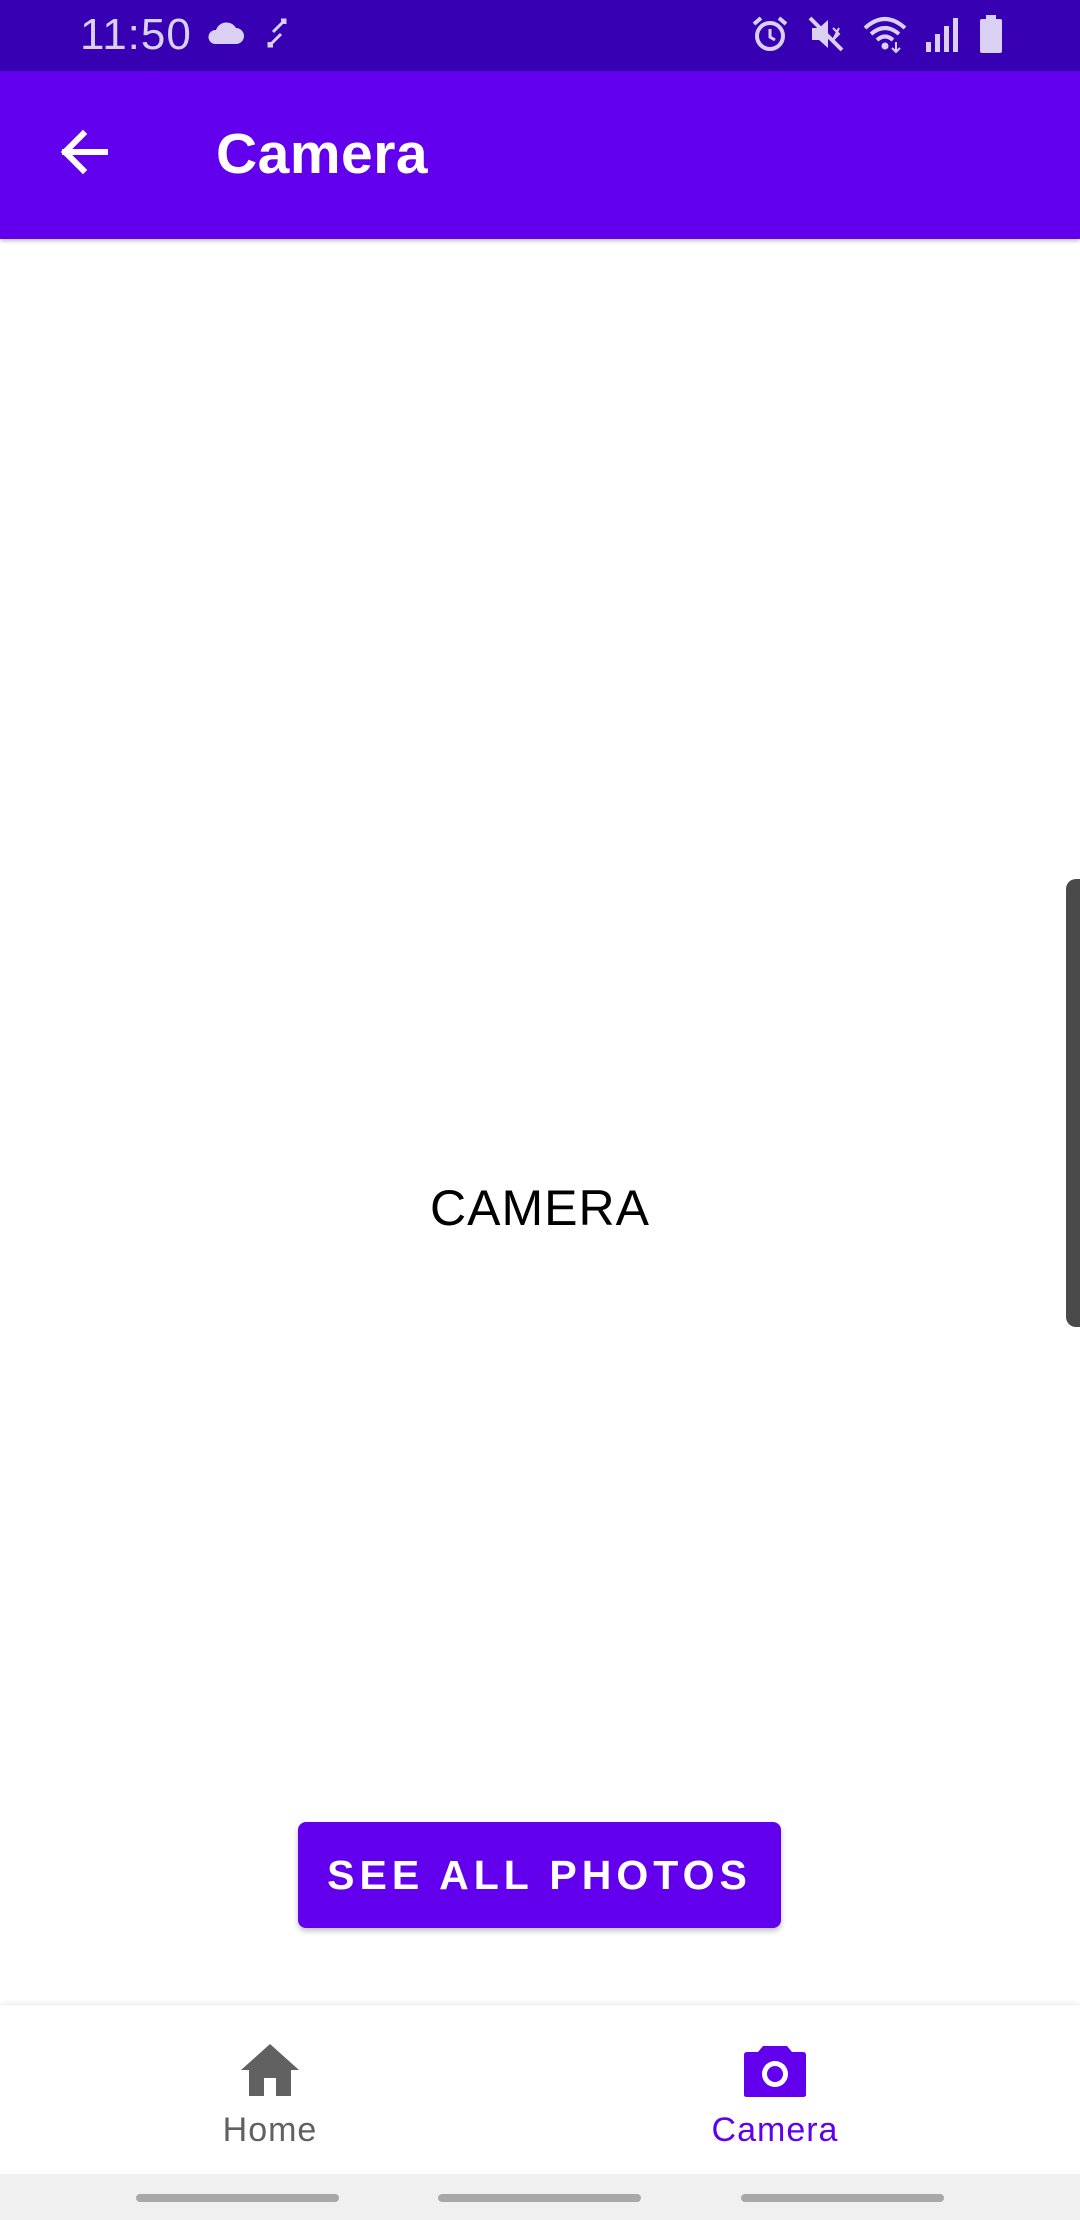  I want to click on alarm-icon, so click(770, 36).